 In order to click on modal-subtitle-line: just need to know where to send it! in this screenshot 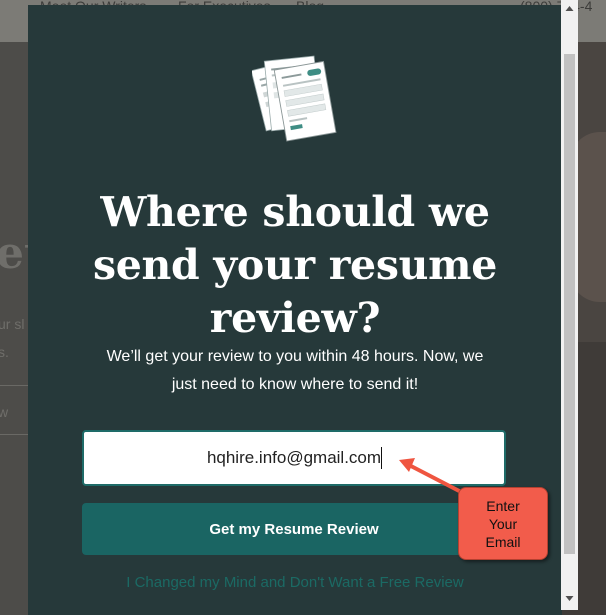, I will do `click(295, 384)`.